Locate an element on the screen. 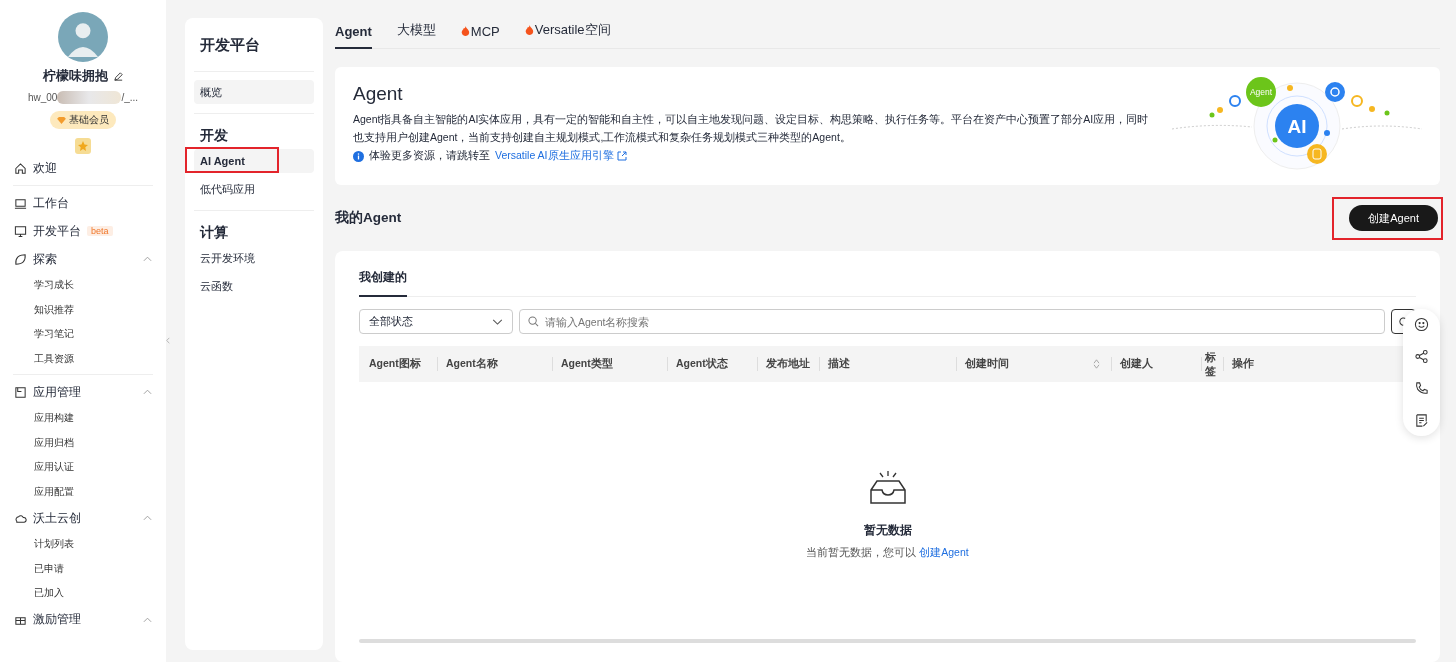 The height and width of the screenshot is (662, 1456). column-header: Agent类型 is located at coordinates (587, 364).